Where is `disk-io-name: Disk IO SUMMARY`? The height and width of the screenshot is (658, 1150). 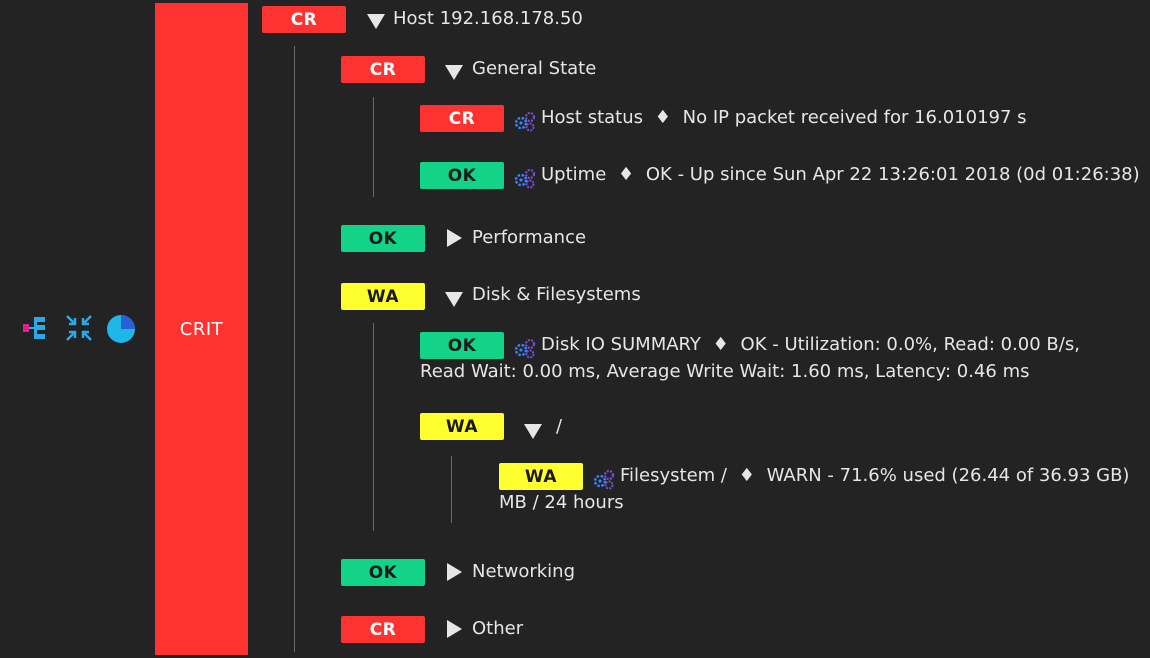
disk-io-name: Disk IO SUMMARY is located at coordinates (621, 344).